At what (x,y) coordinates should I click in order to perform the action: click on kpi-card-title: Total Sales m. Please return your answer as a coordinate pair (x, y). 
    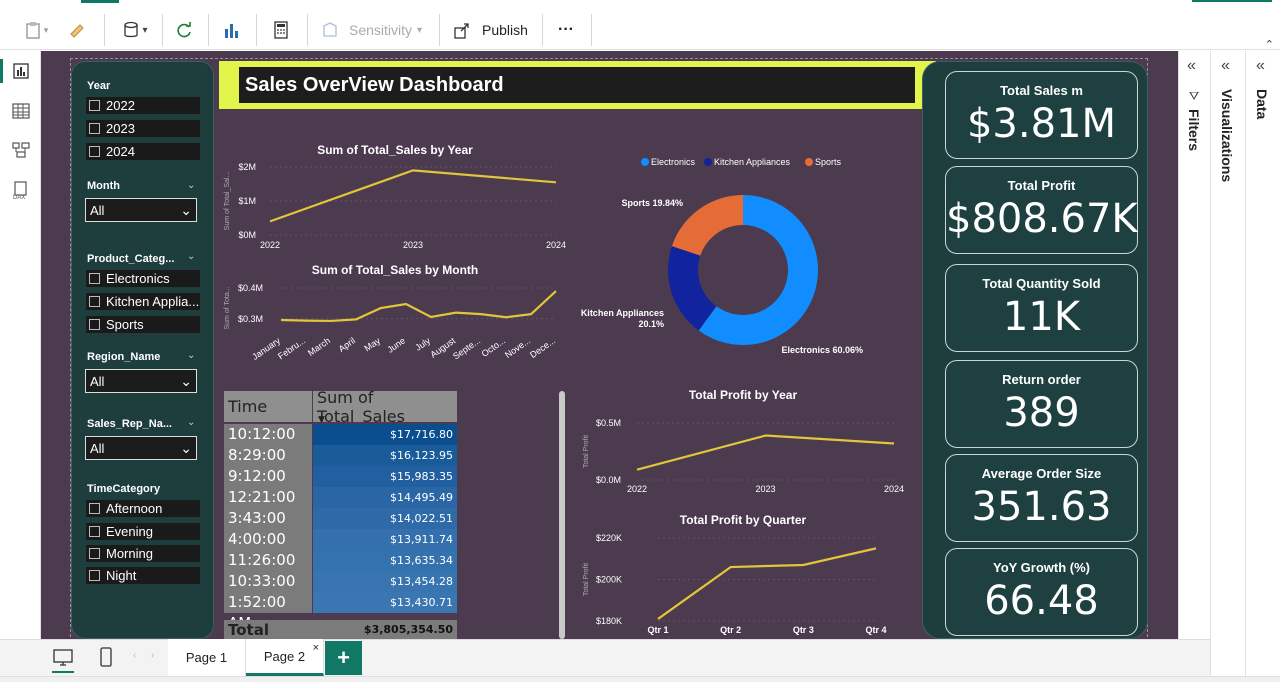
    Looking at the image, I should click on (1041, 90).